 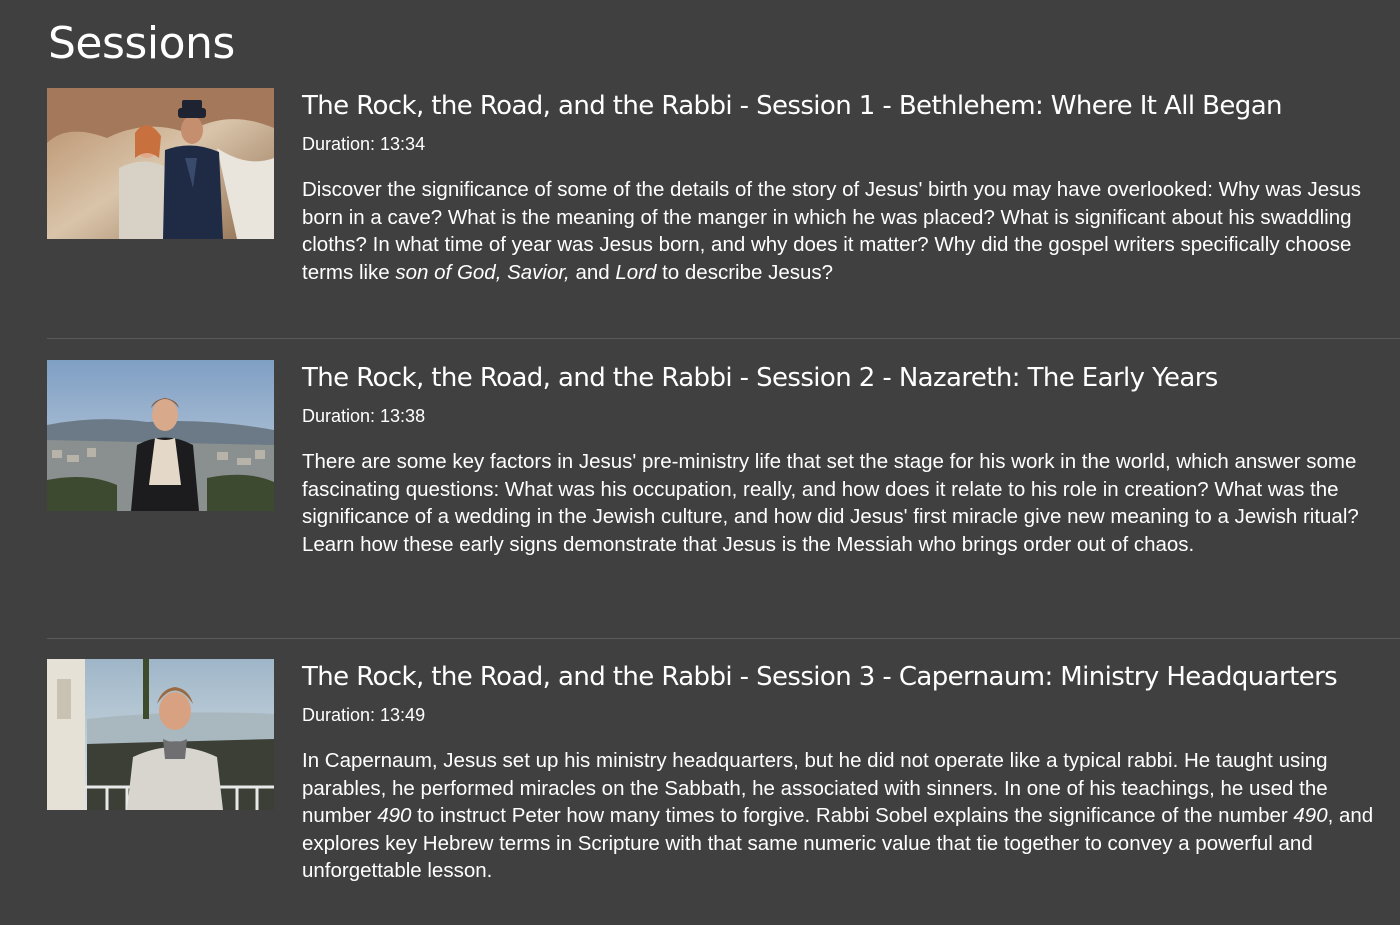 What do you see at coordinates (364, 715) in the screenshot?
I see `session-duration: Duration: 13:49` at bounding box center [364, 715].